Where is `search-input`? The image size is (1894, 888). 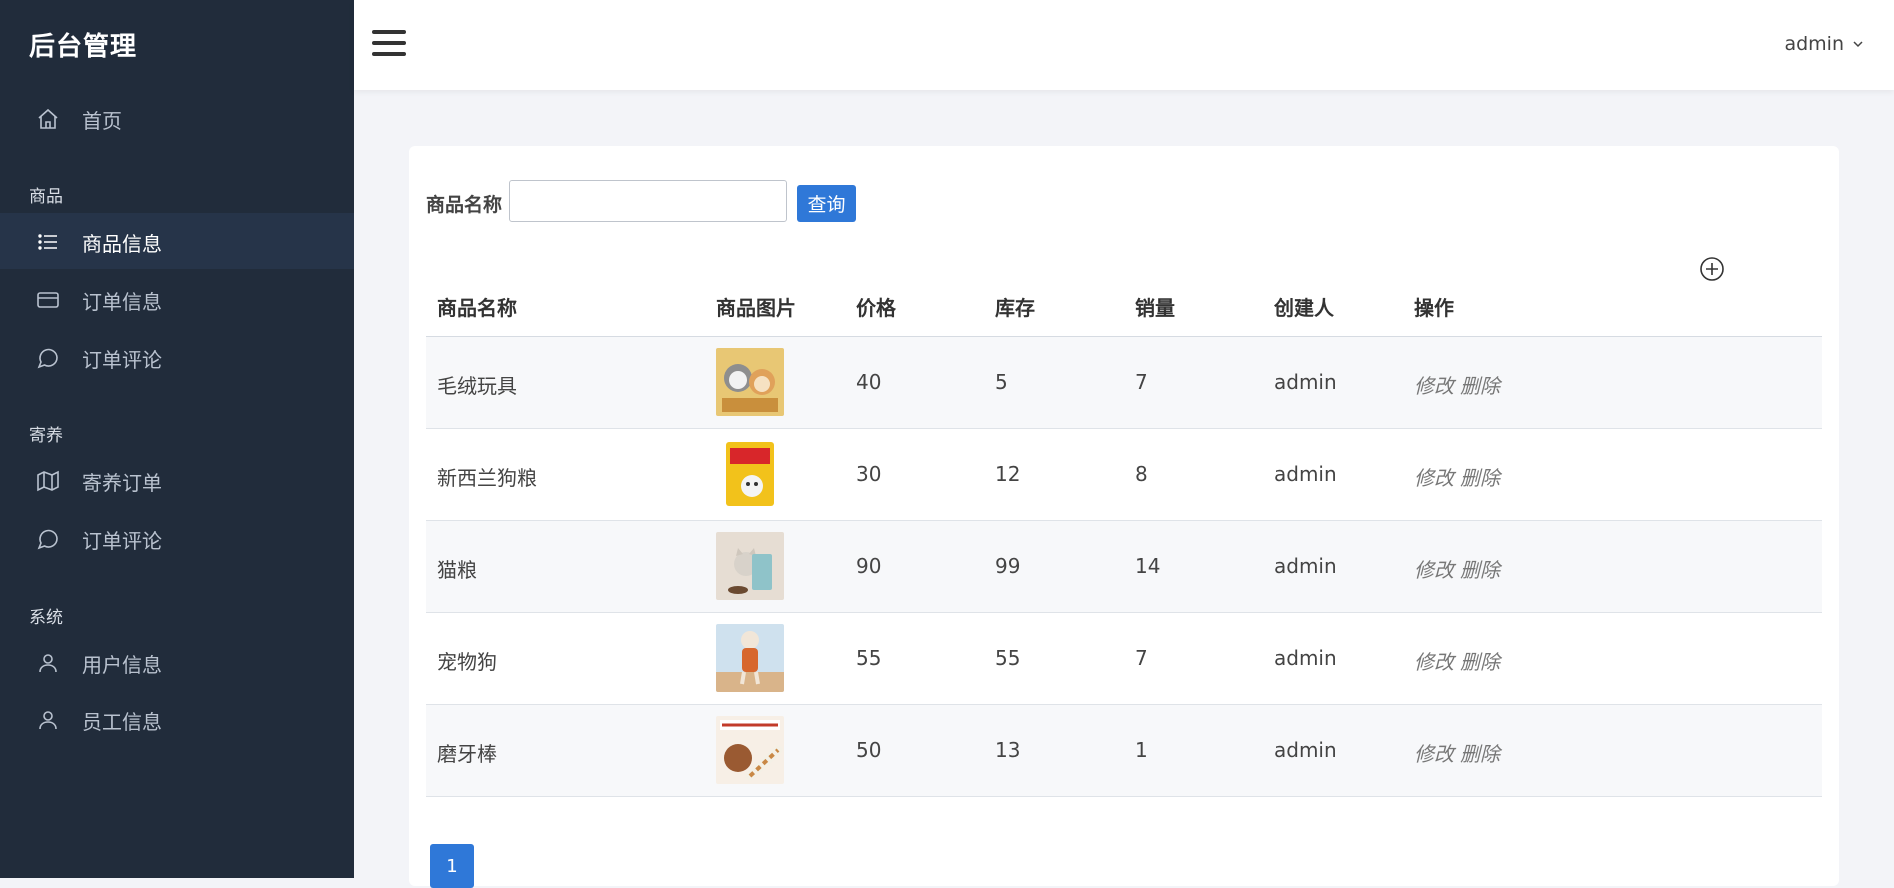
search-input is located at coordinates (648, 201).